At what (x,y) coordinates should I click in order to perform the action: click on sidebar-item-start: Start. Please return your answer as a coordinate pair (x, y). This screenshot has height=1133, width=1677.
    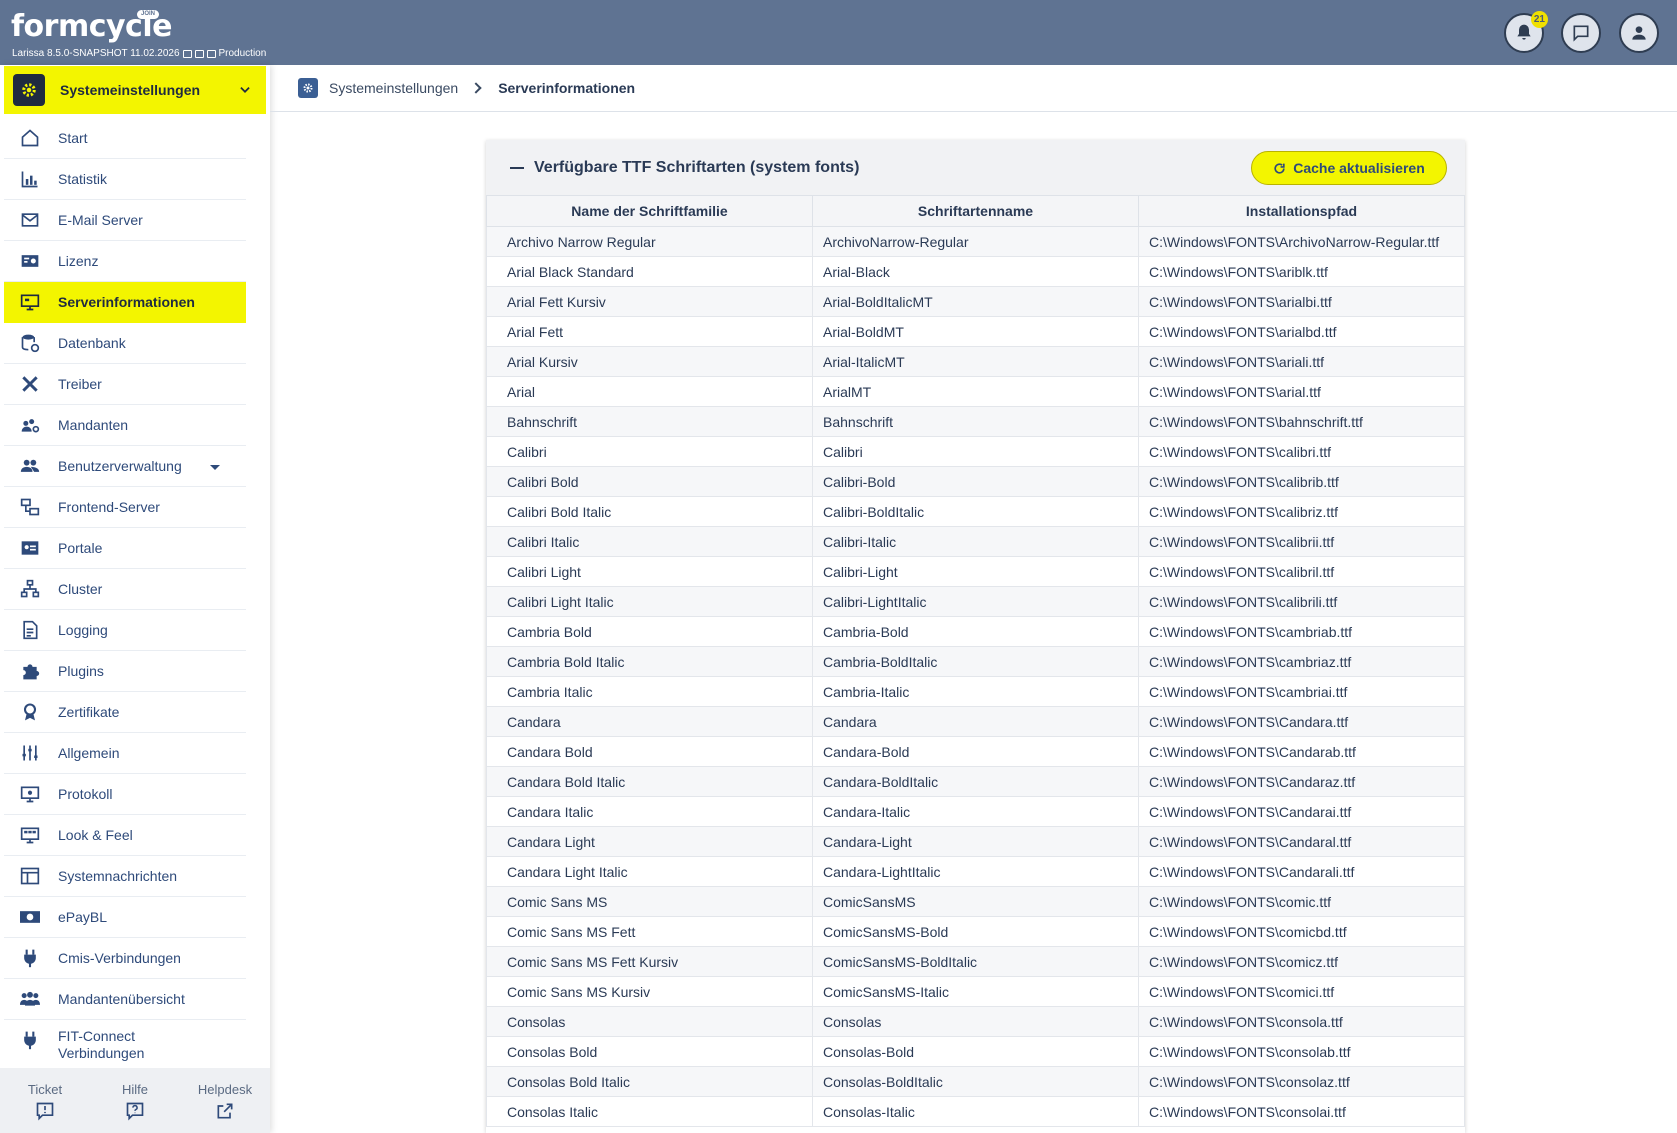
    Looking at the image, I should click on (125, 138).